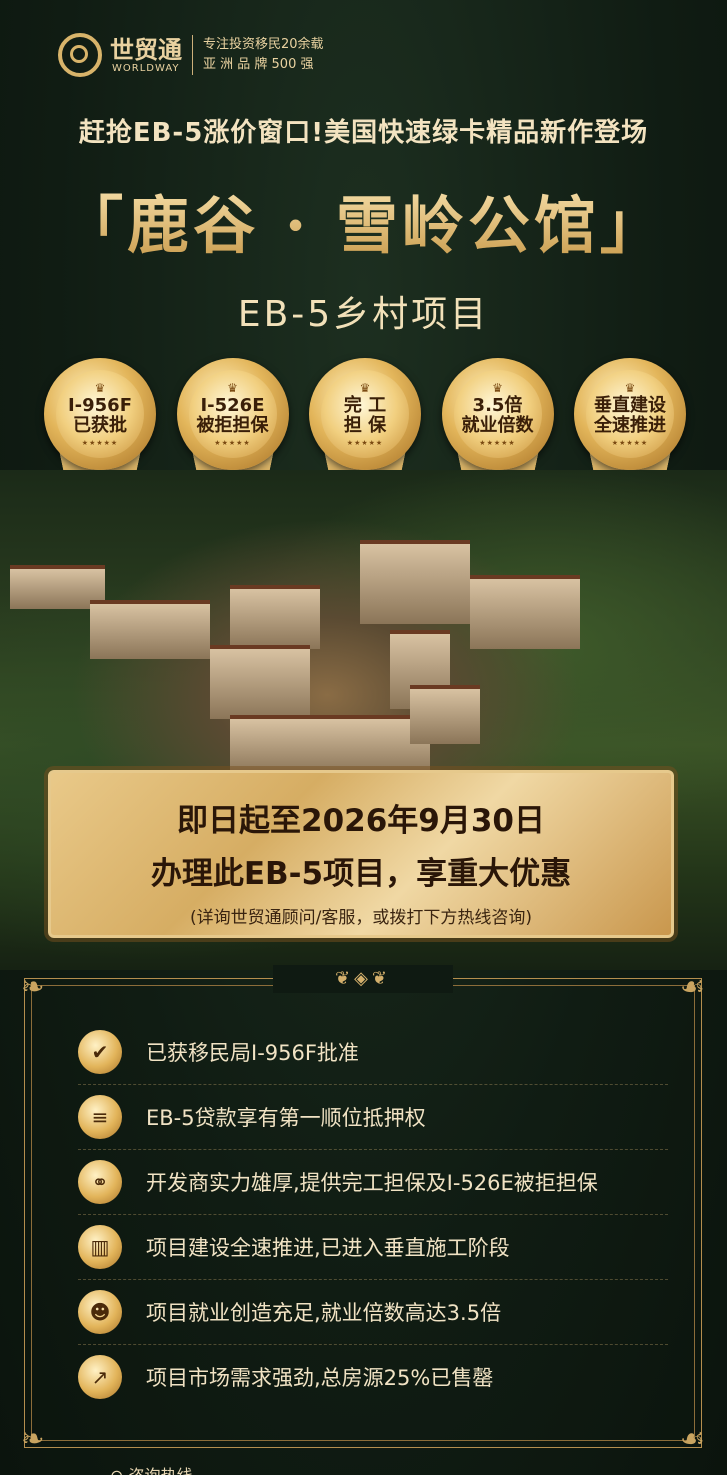 The height and width of the screenshot is (1475, 727). I want to click on list-item: ⚭ 开发商实力雄厚,提供完工担保及I-526E被拒担保, so click(373, 1182).